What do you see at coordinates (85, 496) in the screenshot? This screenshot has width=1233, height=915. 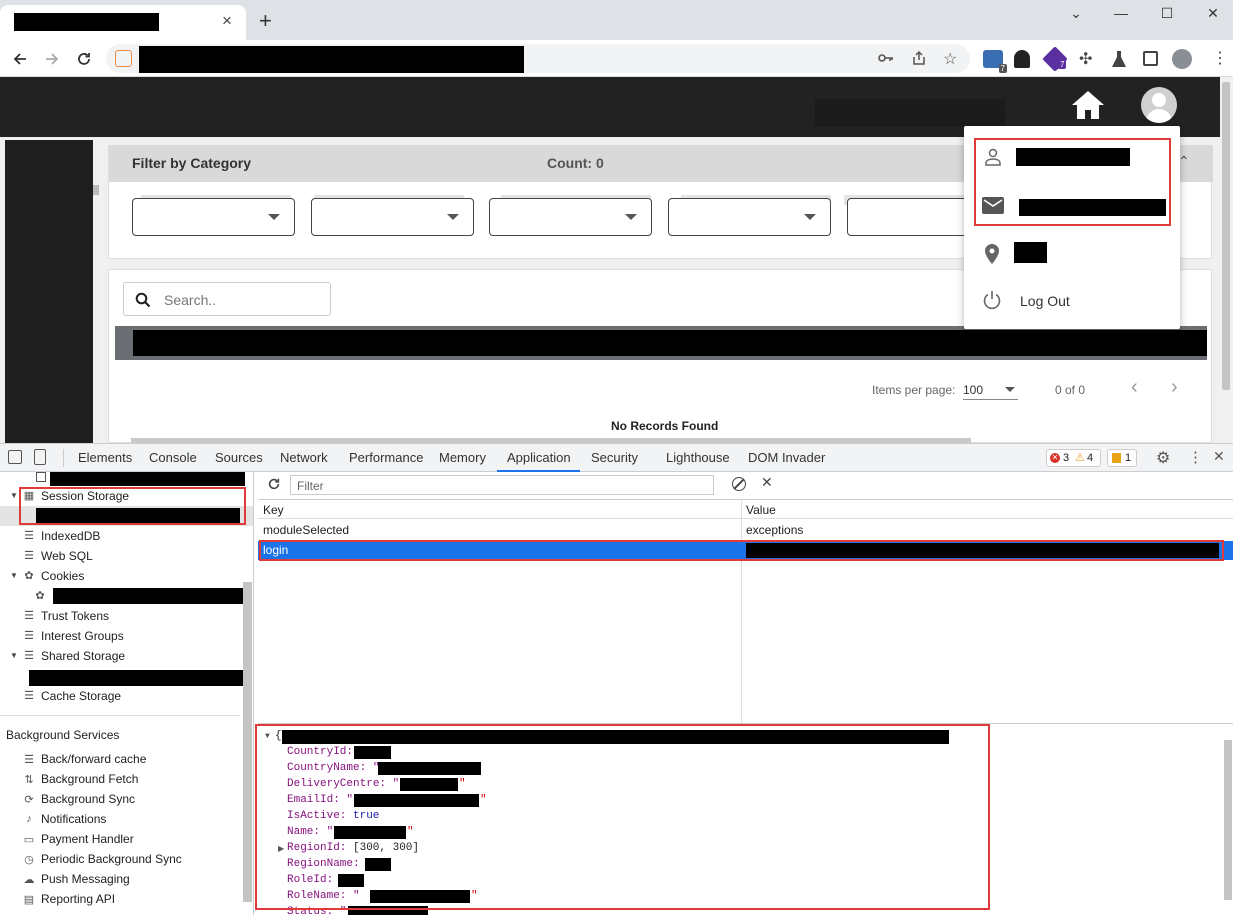 I see `sidebar-item-session-storage: Session Storage` at bounding box center [85, 496].